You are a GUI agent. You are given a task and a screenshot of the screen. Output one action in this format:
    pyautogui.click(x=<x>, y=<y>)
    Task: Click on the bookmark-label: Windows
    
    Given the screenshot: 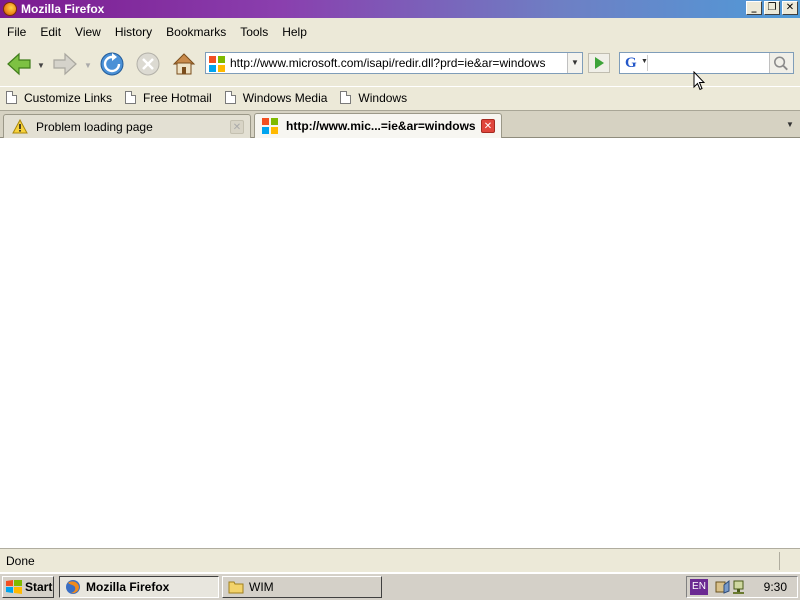 What is the action you would take?
    pyautogui.click(x=383, y=97)
    